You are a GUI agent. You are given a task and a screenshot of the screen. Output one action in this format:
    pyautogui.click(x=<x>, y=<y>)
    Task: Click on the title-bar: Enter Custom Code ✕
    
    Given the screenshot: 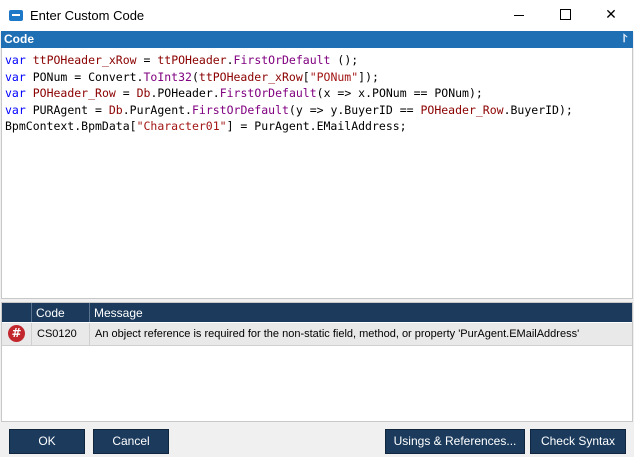 What is the action you would take?
    pyautogui.click(x=317, y=16)
    